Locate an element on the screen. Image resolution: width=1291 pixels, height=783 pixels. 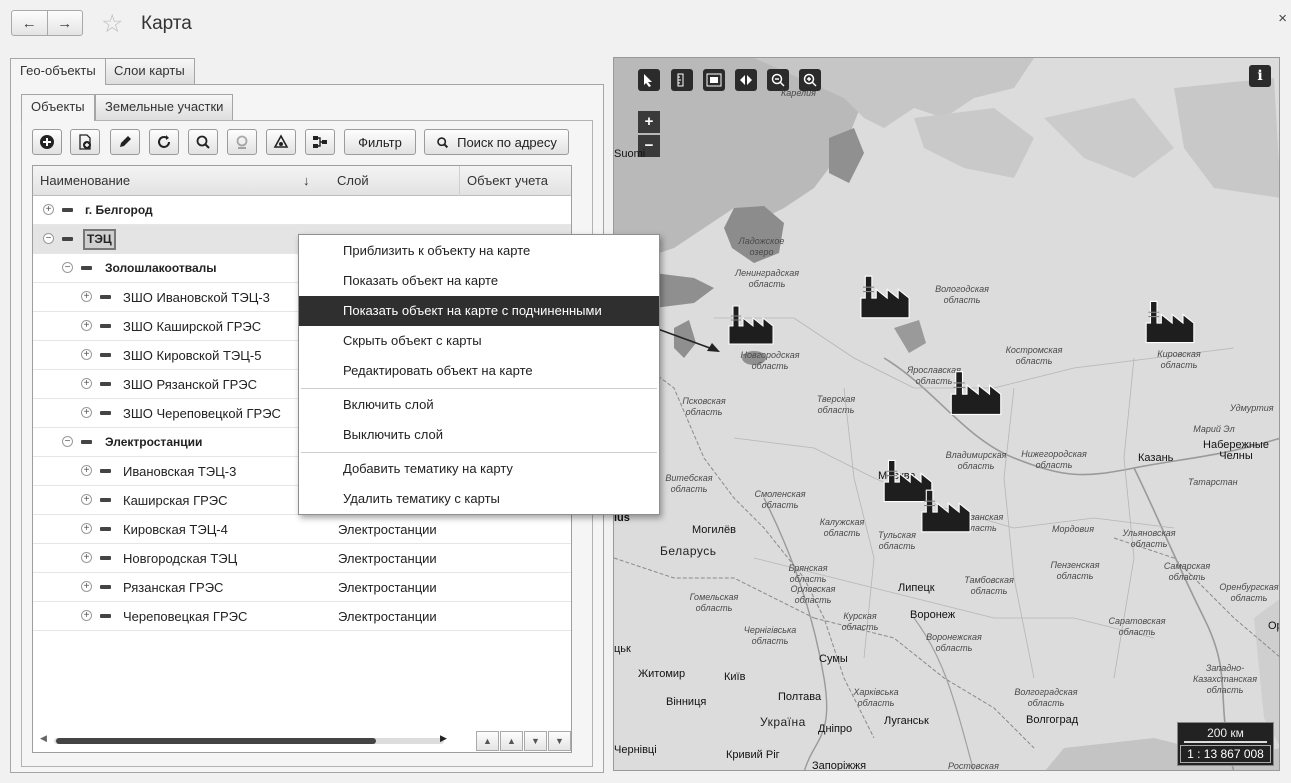
forward-button: → is located at coordinates (64, 23).